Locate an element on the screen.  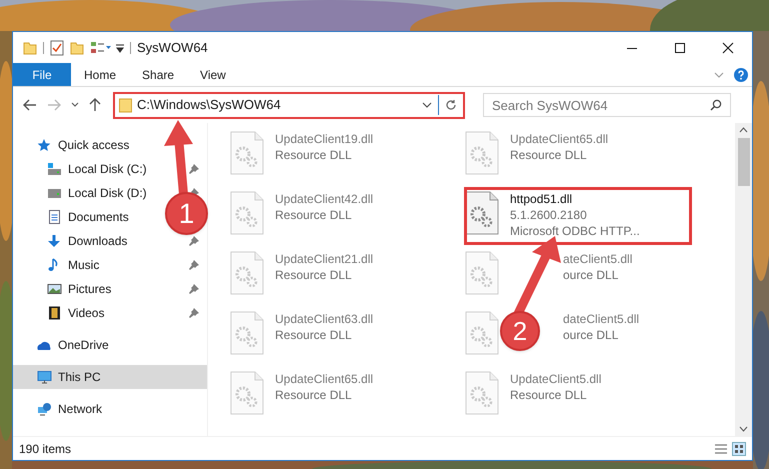
sidebar-item: Network is located at coordinates (59, 409).